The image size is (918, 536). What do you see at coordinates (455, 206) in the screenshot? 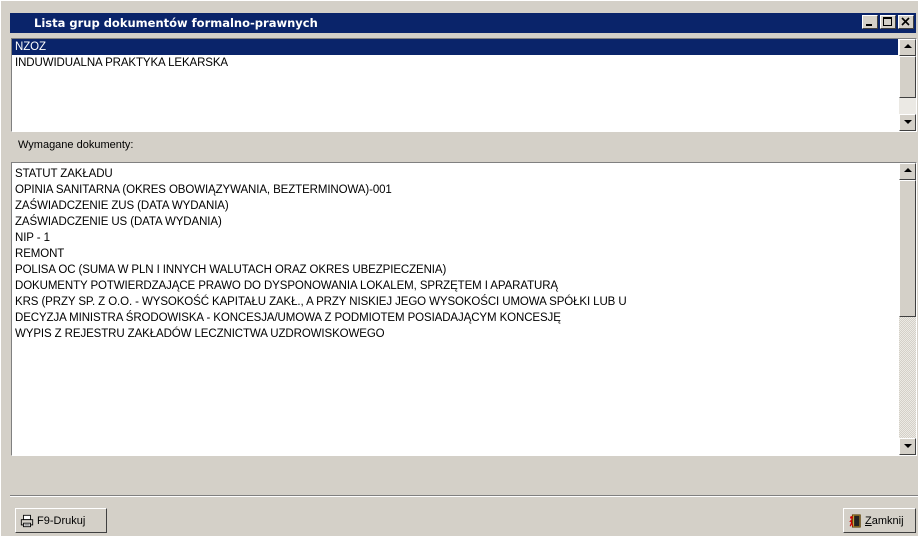
I see `required-doc-item: ZAŚWIADCZENIE ZUS (DATA WYDANIA)` at bounding box center [455, 206].